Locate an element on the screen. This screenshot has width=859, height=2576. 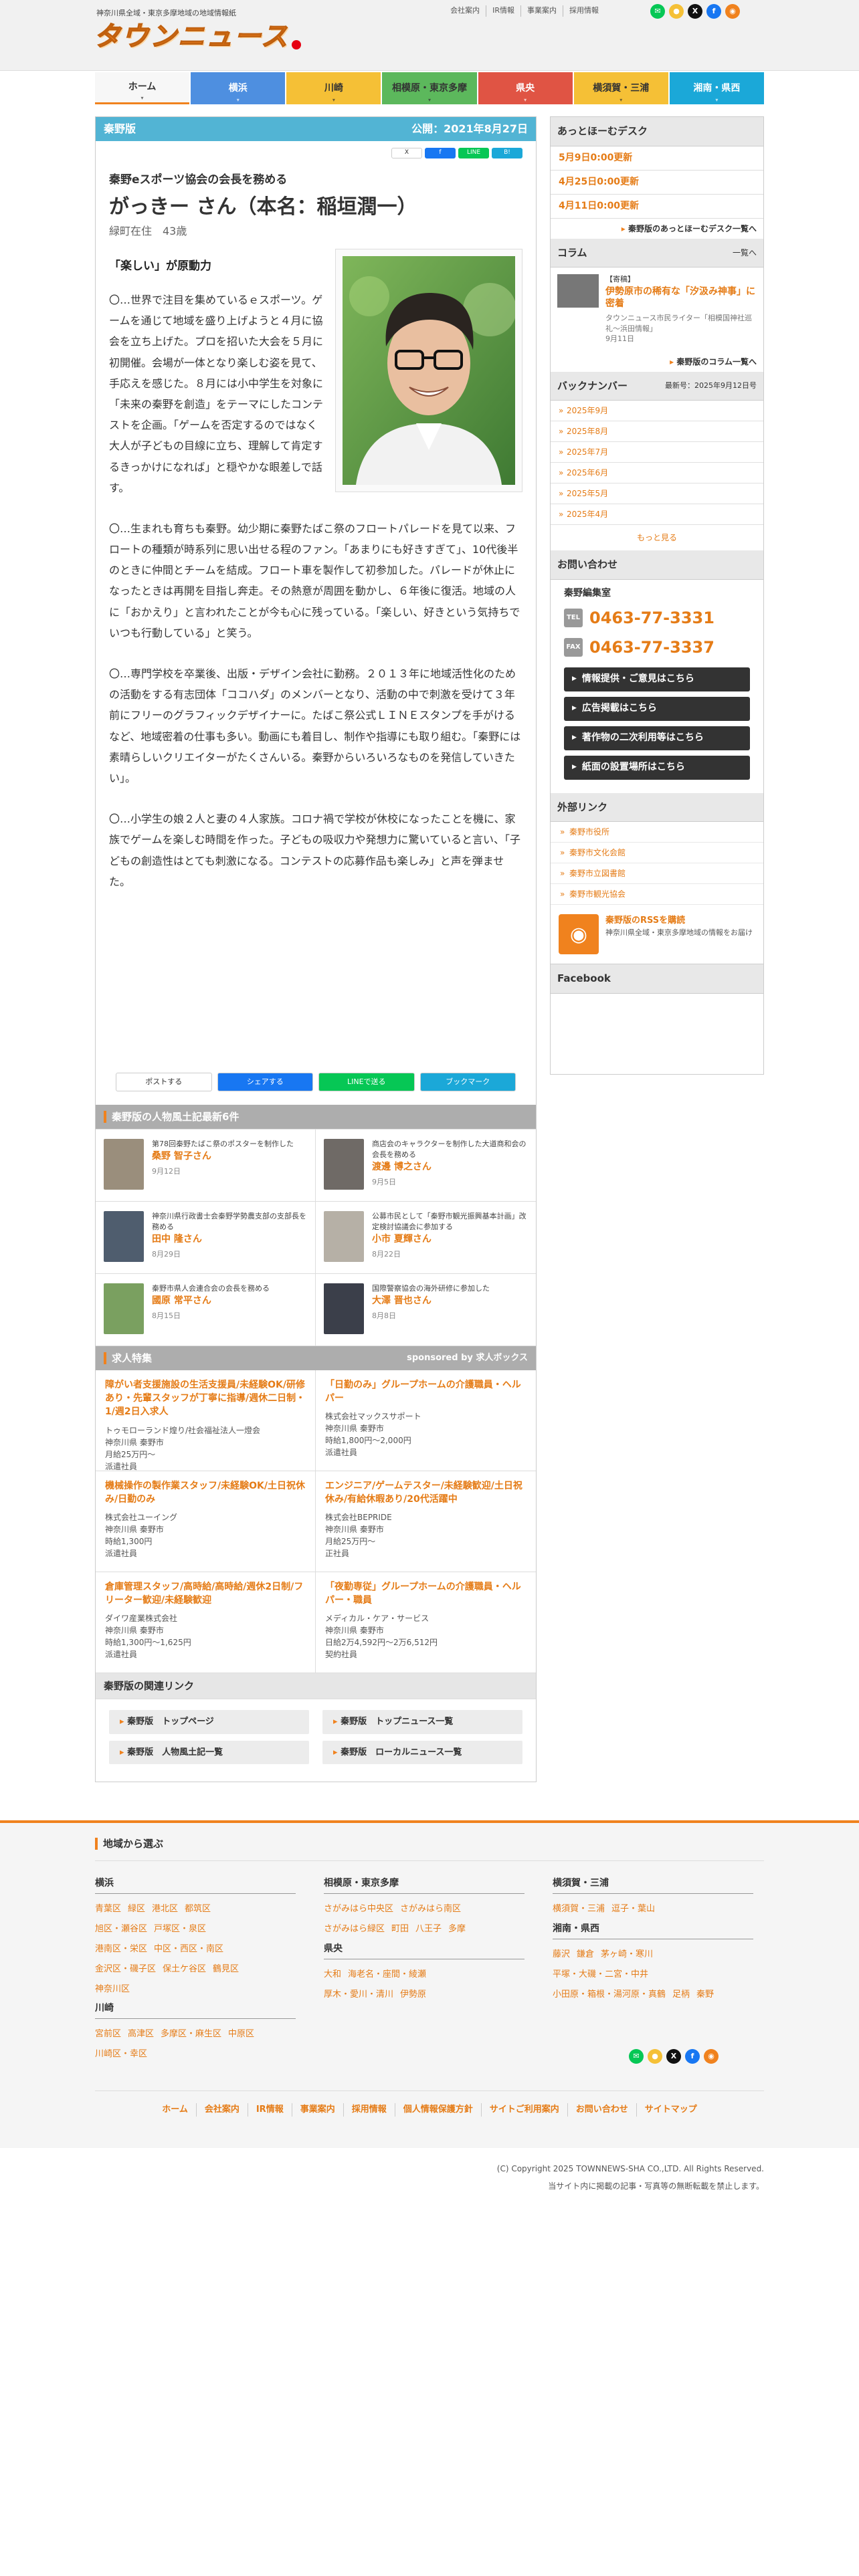
footer-link: 中区・西区・南区 is located at coordinates (188, 1949).